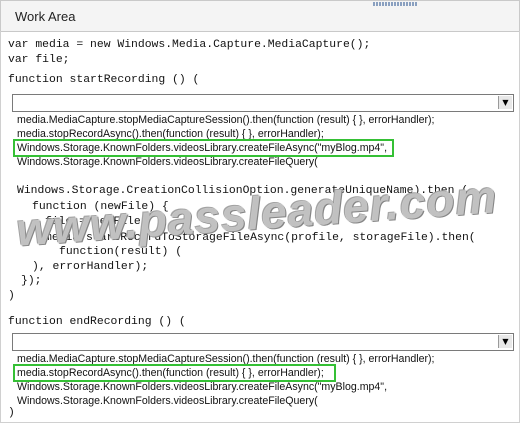 Image resolution: width=520 pixels, height=423 pixels. Describe the element at coordinates (39, 60) in the screenshot. I see `code-line: var file;` at that location.